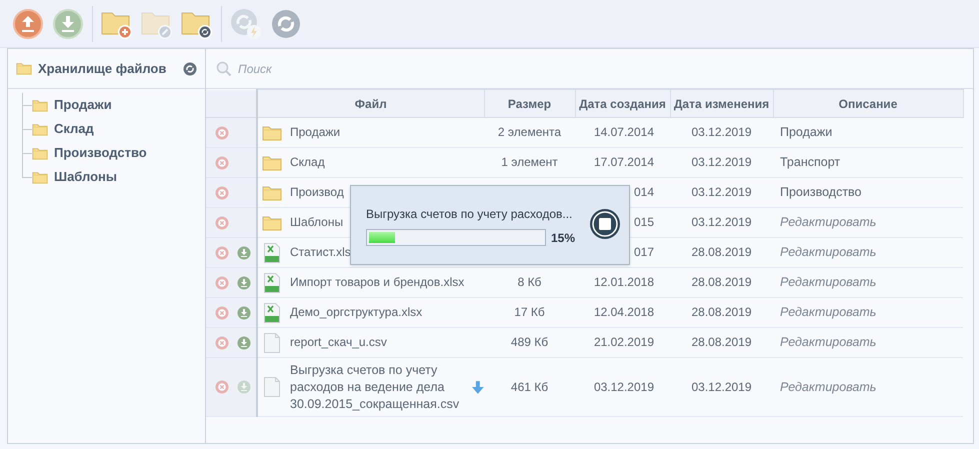  Describe the element at coordinates (370, 104) in the screenshot. I see `column-header: Файл` at that location.